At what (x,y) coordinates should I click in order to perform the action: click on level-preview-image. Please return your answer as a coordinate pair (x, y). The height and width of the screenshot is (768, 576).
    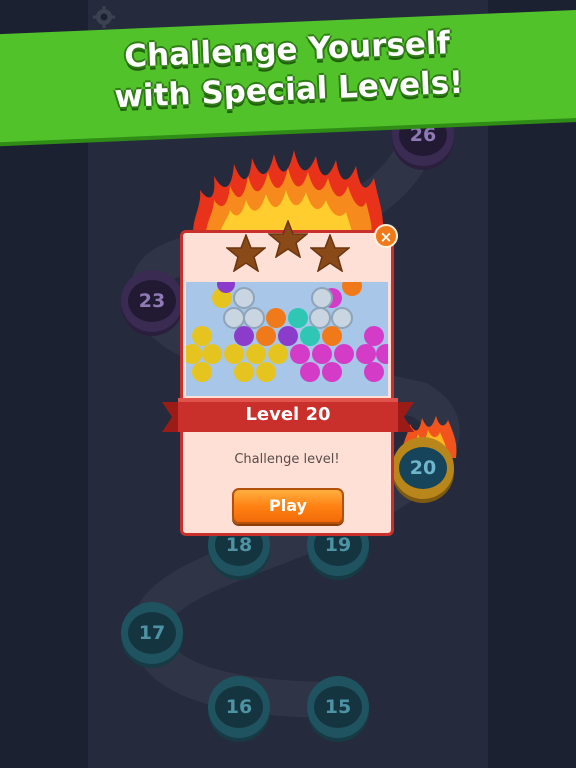
    Looking at the image, I should click on (287, 339).